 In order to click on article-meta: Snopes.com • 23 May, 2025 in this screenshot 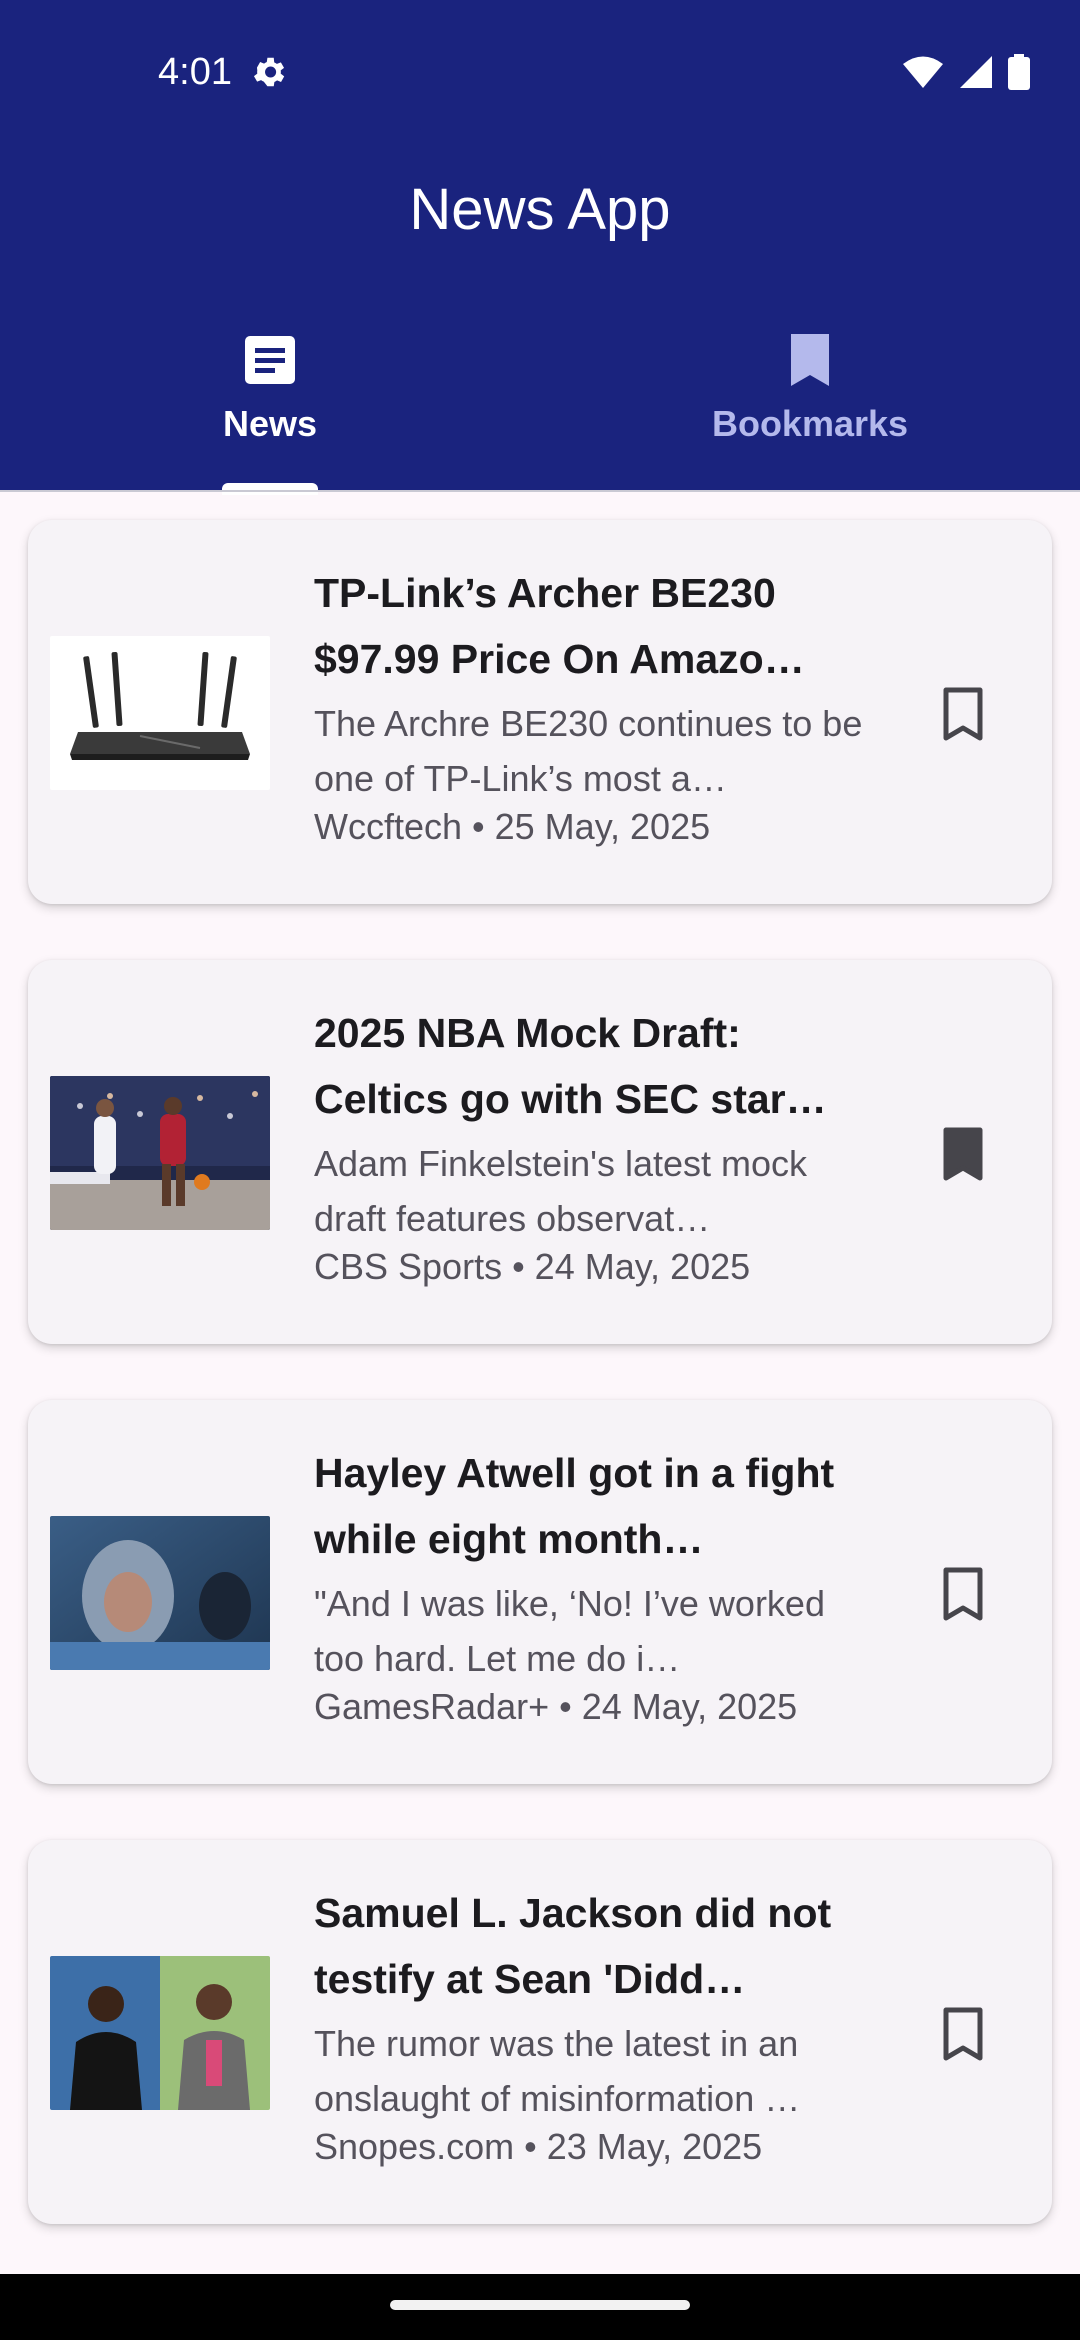, I will do `click(538, 2146)`.